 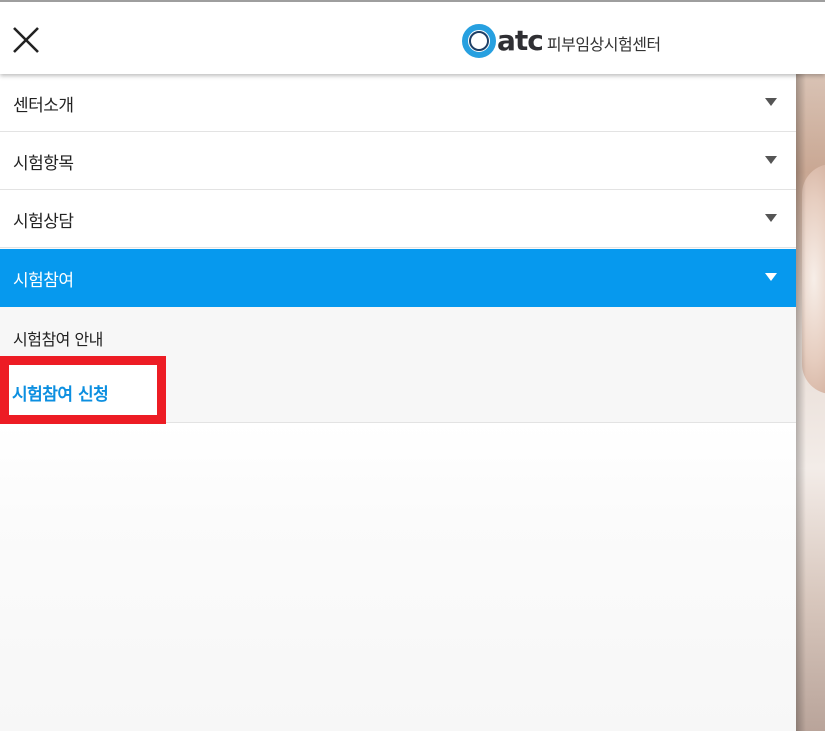 I want to click on menu-item-label: 센터소개, so click(x=43, y=106).